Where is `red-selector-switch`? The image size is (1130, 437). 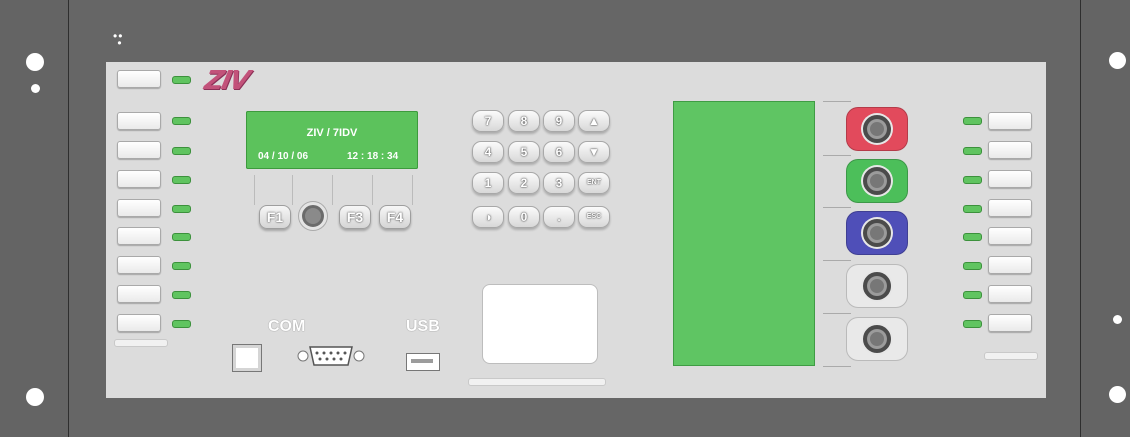 red-selector-switch is located at coordinates (877, 129).